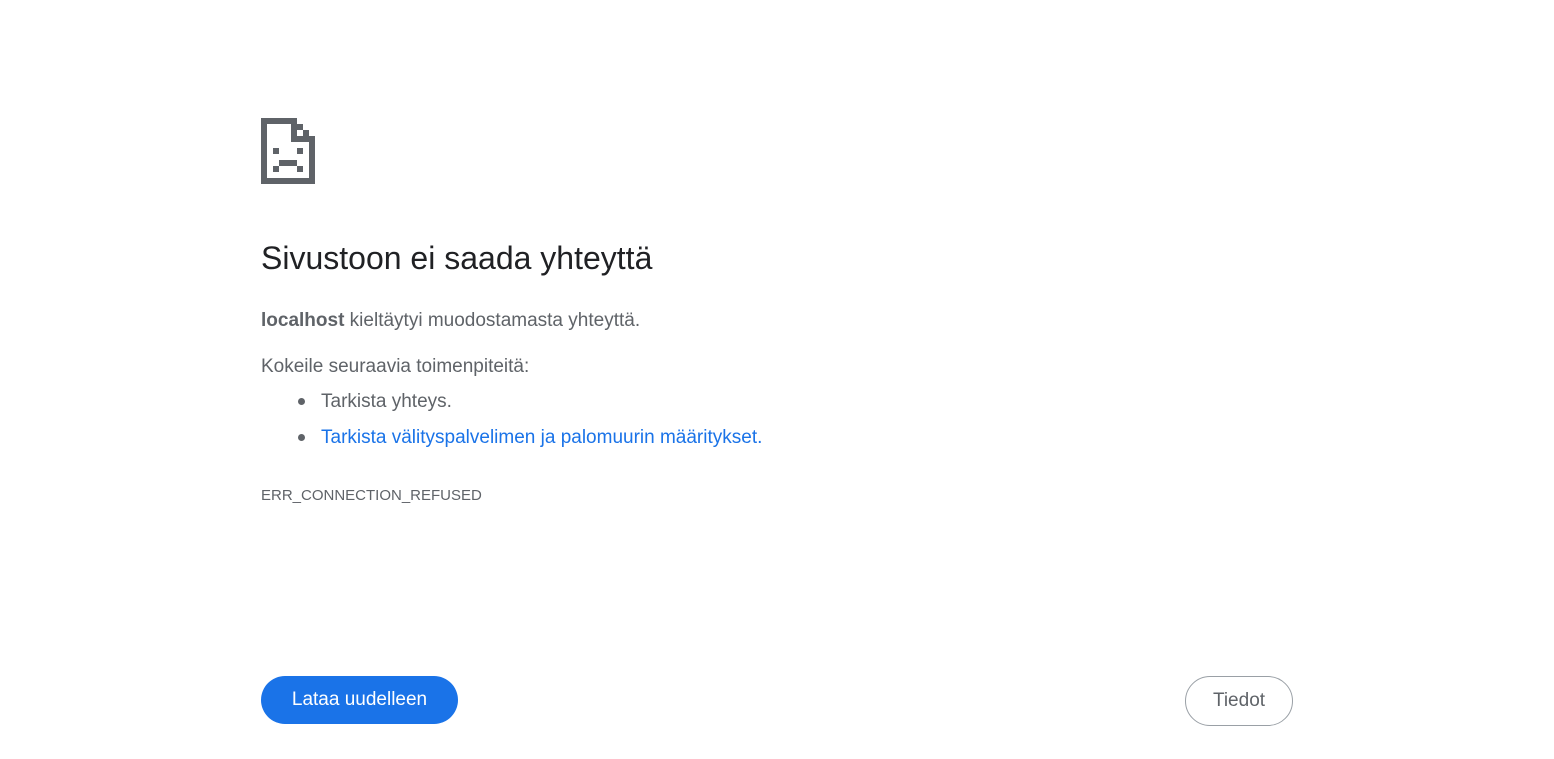 This screenshot has width=1554, height=759. I want to click on error-host: localhost, so click(303, 320).